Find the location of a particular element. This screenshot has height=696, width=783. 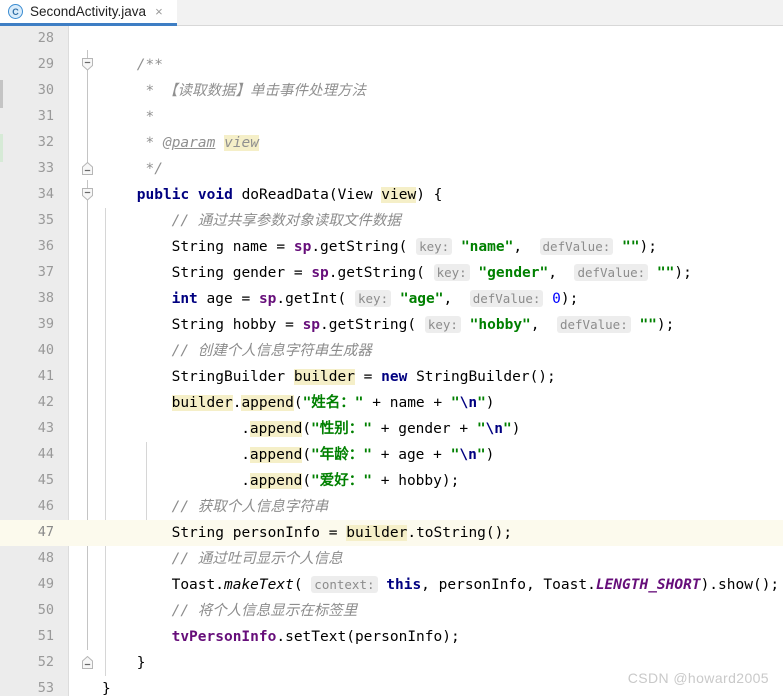

line-number: 34 is located at coordinates (27, 194).